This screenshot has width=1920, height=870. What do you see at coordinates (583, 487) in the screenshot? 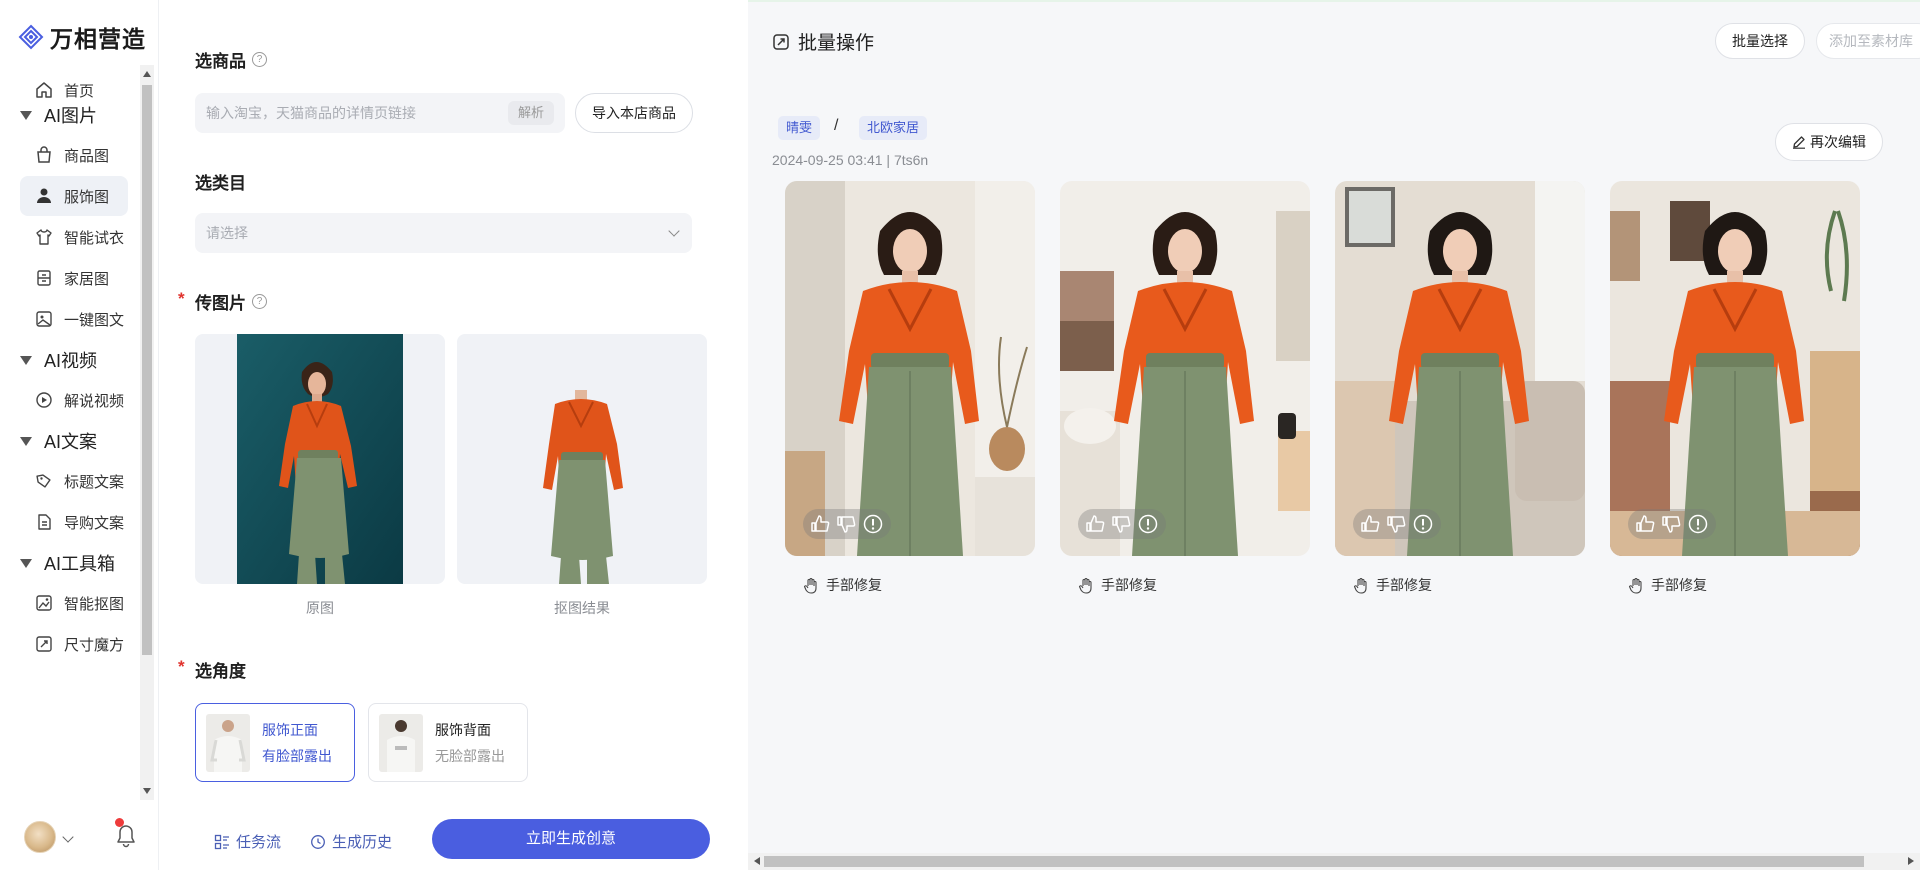
I see `cutout-result-image` at bounding box center [583, 487].